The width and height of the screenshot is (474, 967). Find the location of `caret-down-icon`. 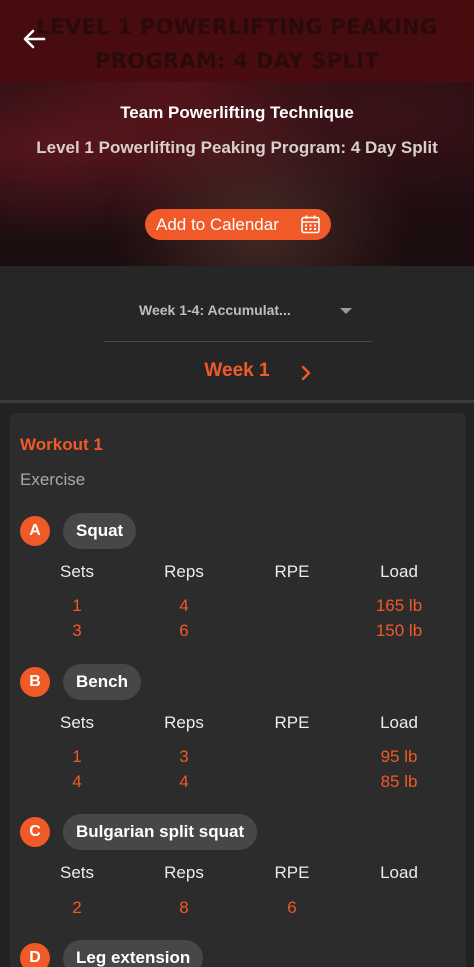

caret-down-icon is located at coordinates (346, 311).